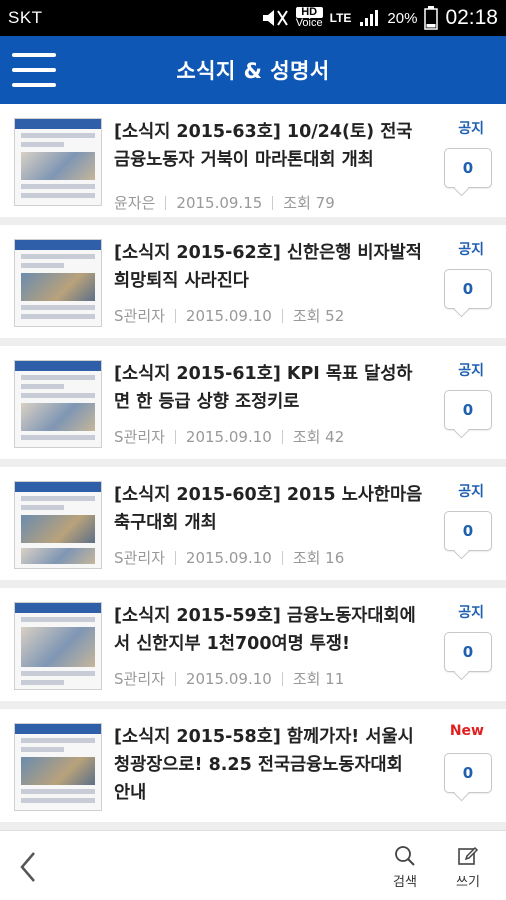 This screenshot has height=900, width=506. I want to click on post-meta: S관리자 2015.09.10 조회 42, so click(229, 436).